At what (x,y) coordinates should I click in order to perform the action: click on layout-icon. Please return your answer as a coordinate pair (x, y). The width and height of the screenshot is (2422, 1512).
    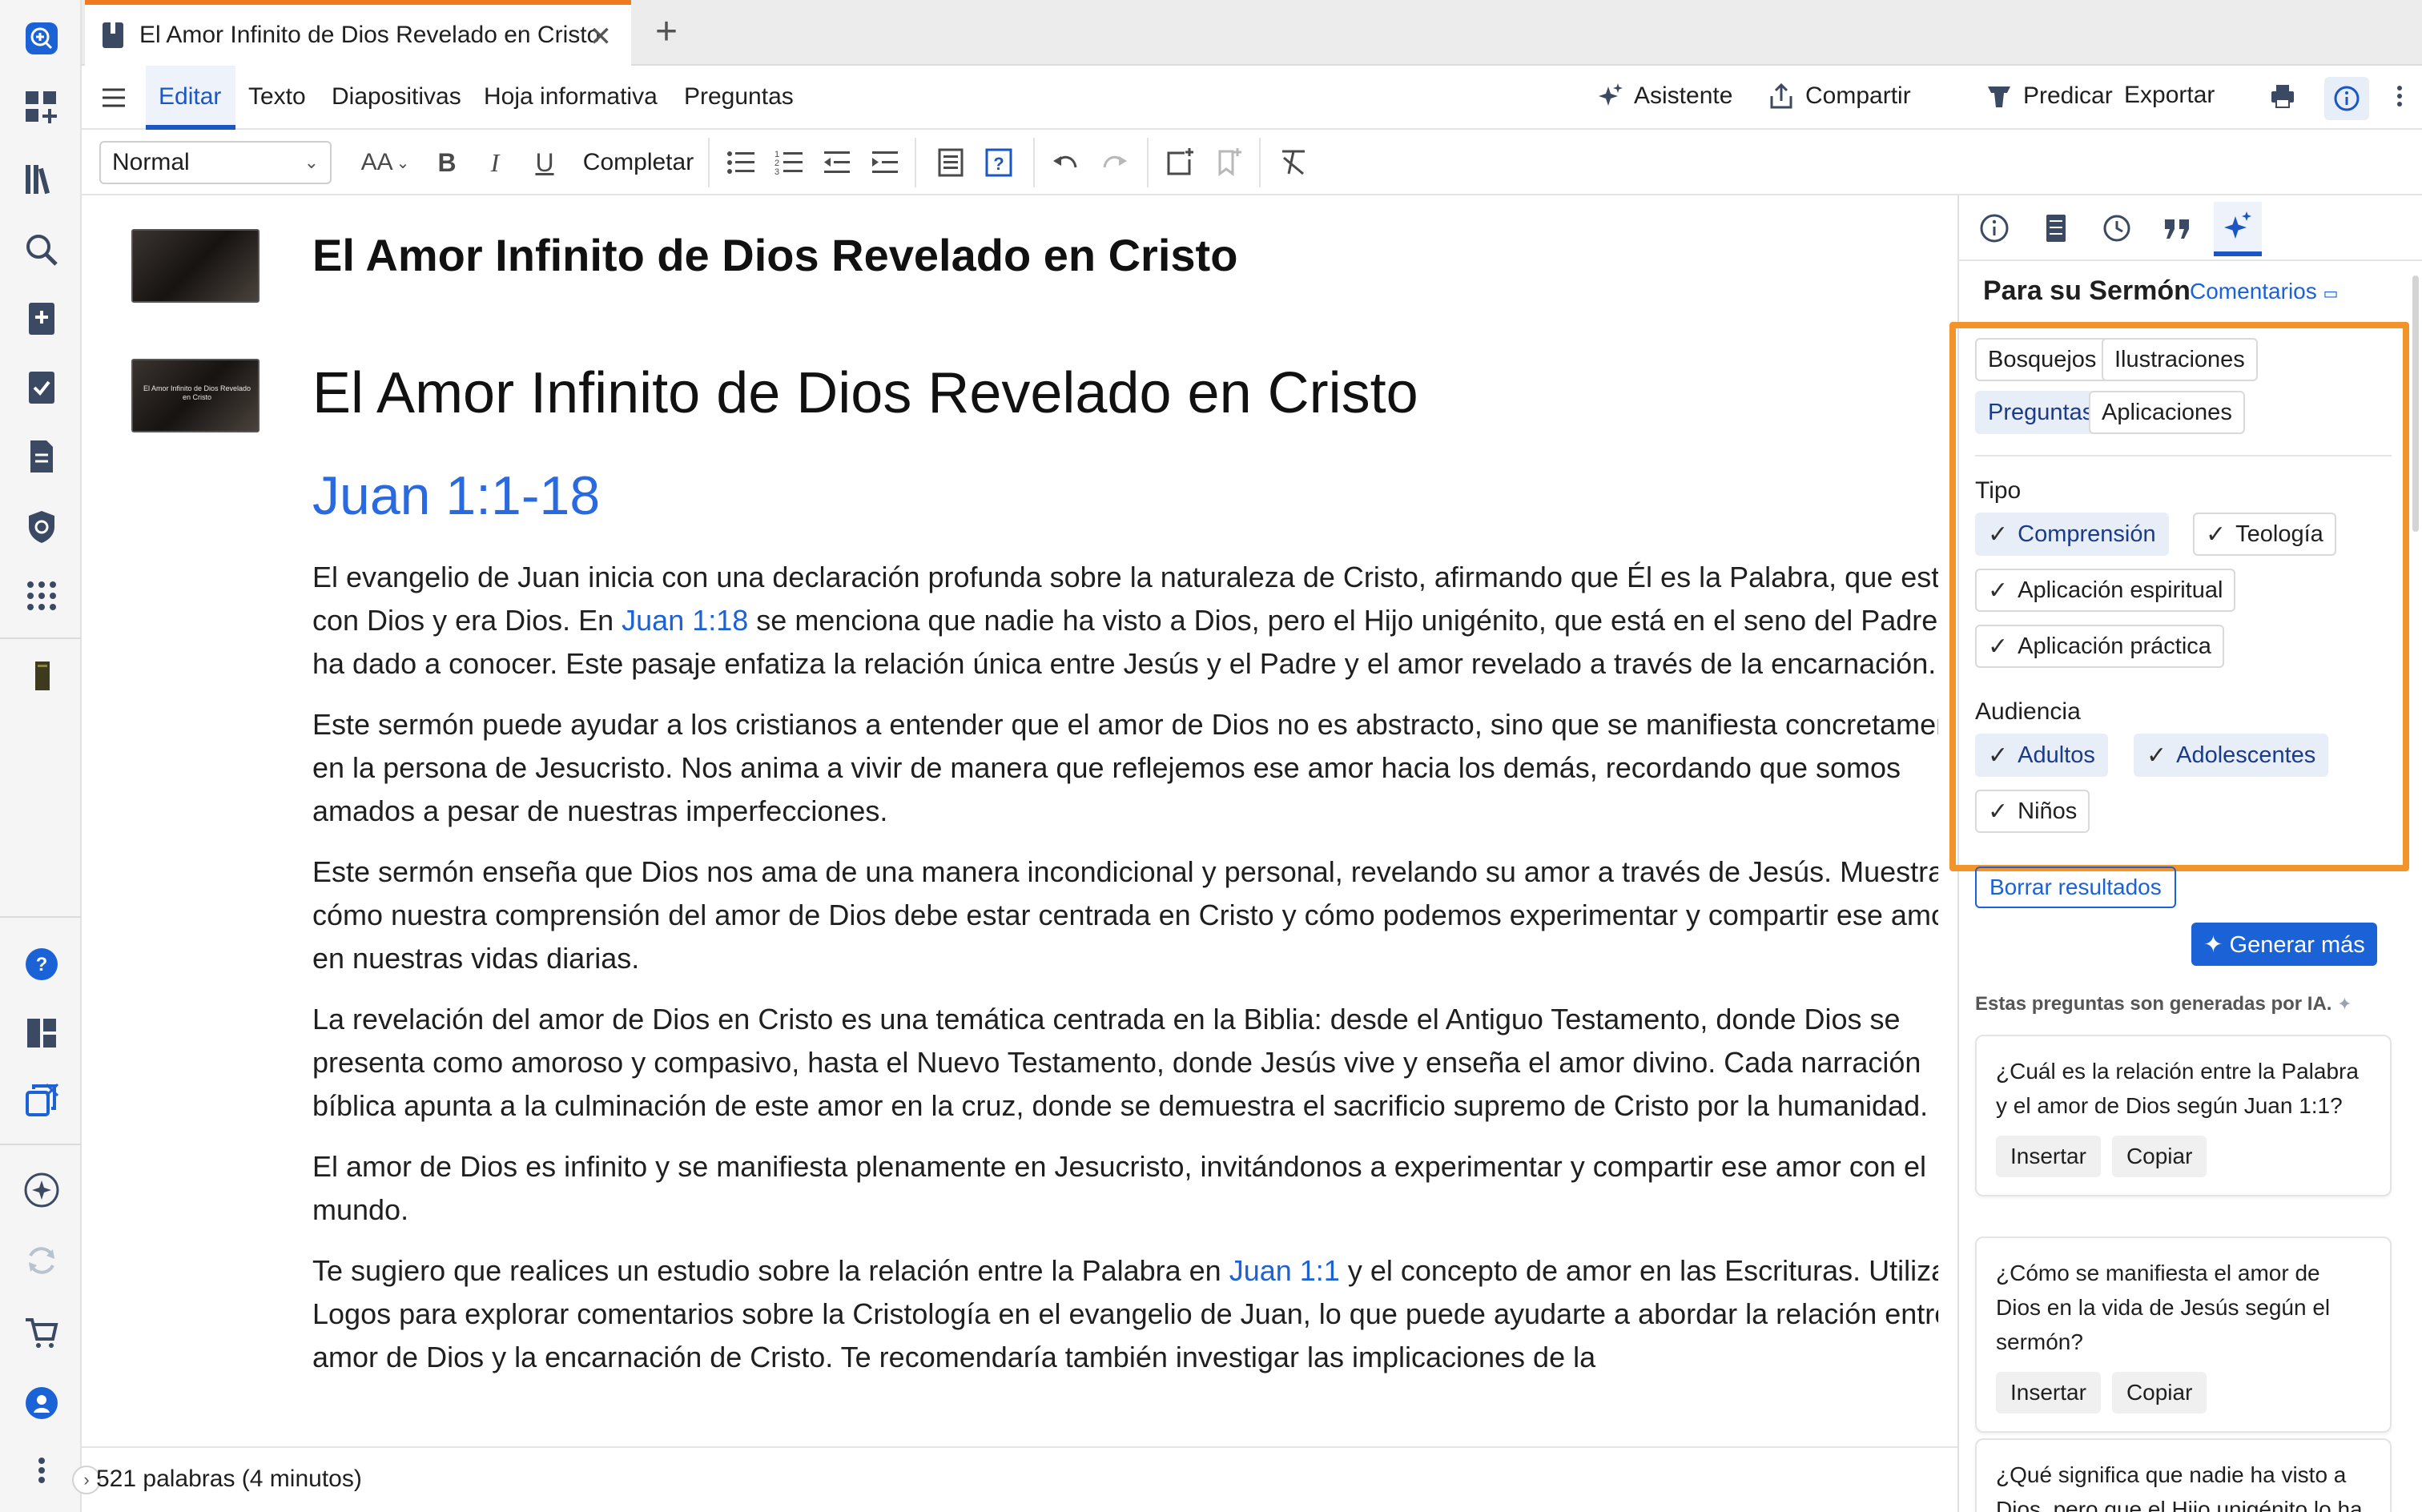
    Looking at the image, I should click on (41, 1033).